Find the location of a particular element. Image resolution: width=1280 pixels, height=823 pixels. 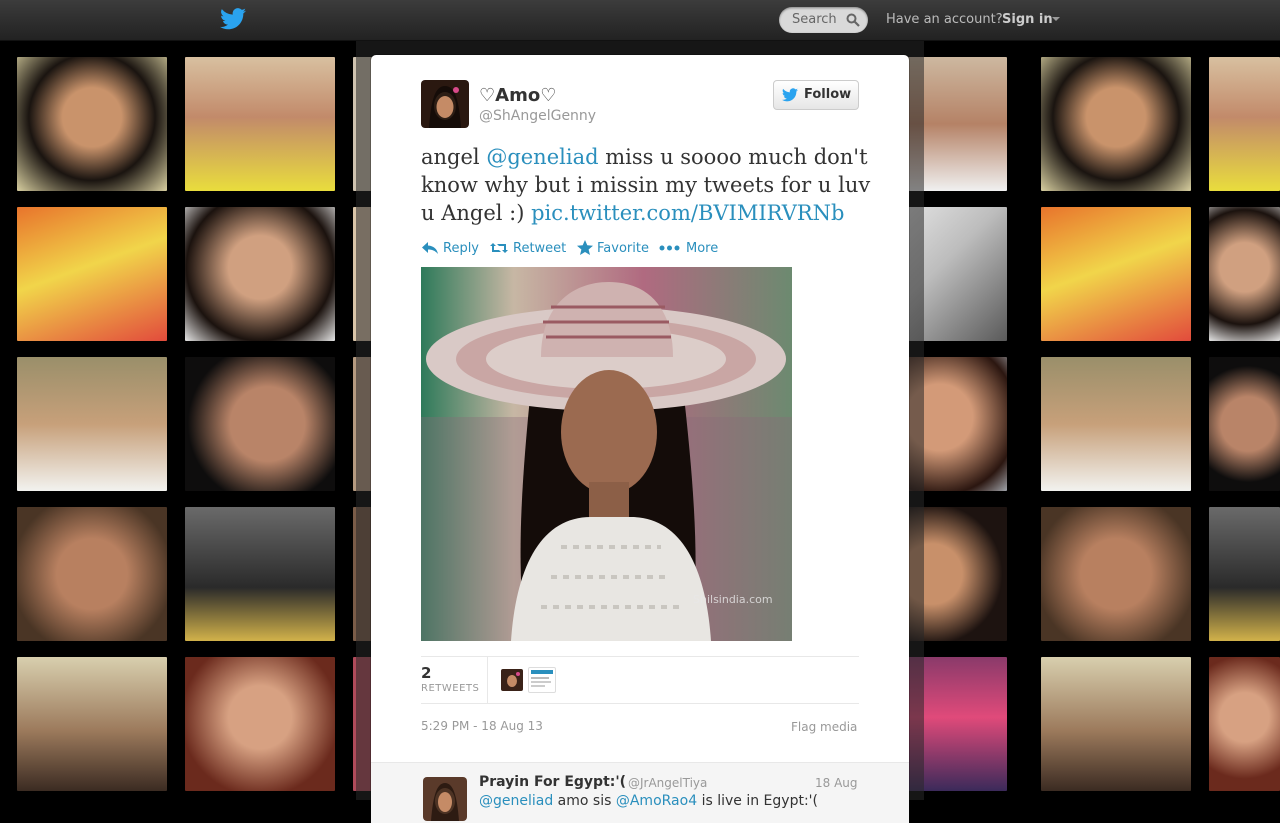

top-navigation-bar: Search Have an account? Sign in is located at coordinates (640, 20).